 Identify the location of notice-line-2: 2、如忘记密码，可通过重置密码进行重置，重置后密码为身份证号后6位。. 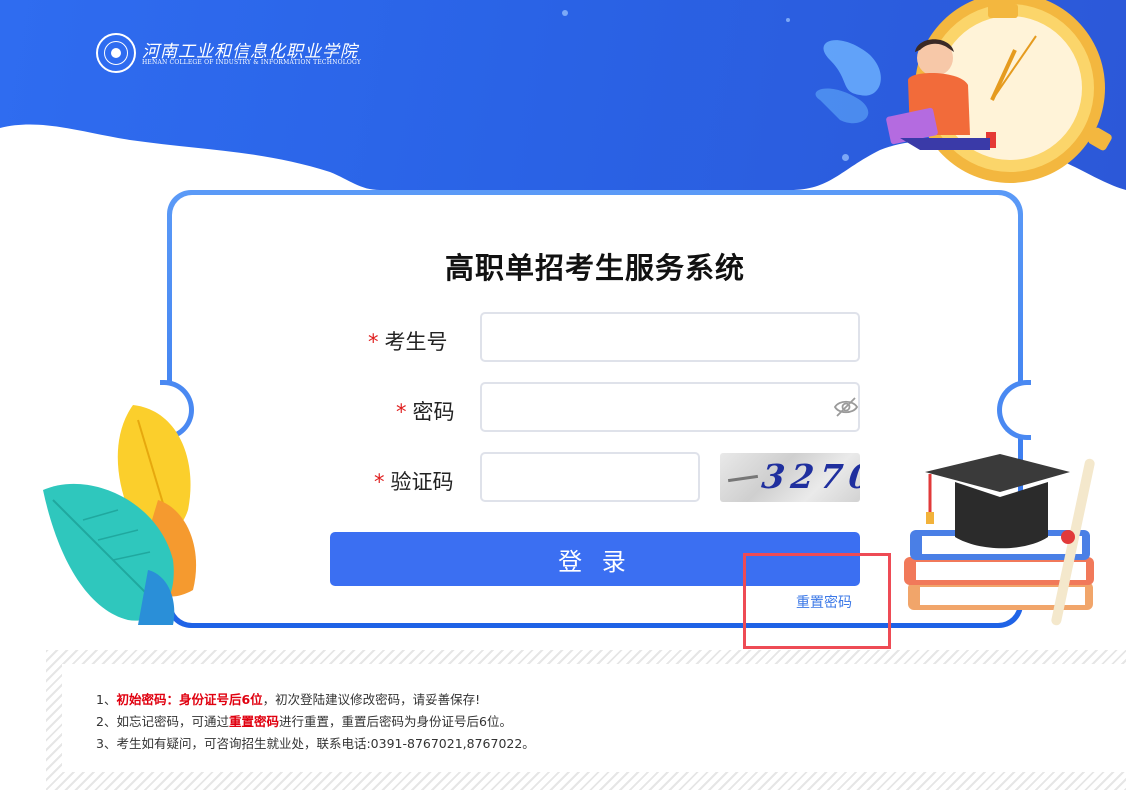
(304, 720).